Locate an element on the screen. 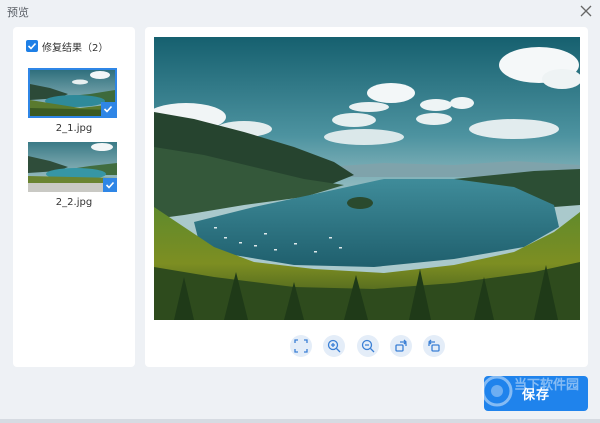 This screenshot has height=423, width=600. title-bar: 预览 is located at coordinates (300, 11).